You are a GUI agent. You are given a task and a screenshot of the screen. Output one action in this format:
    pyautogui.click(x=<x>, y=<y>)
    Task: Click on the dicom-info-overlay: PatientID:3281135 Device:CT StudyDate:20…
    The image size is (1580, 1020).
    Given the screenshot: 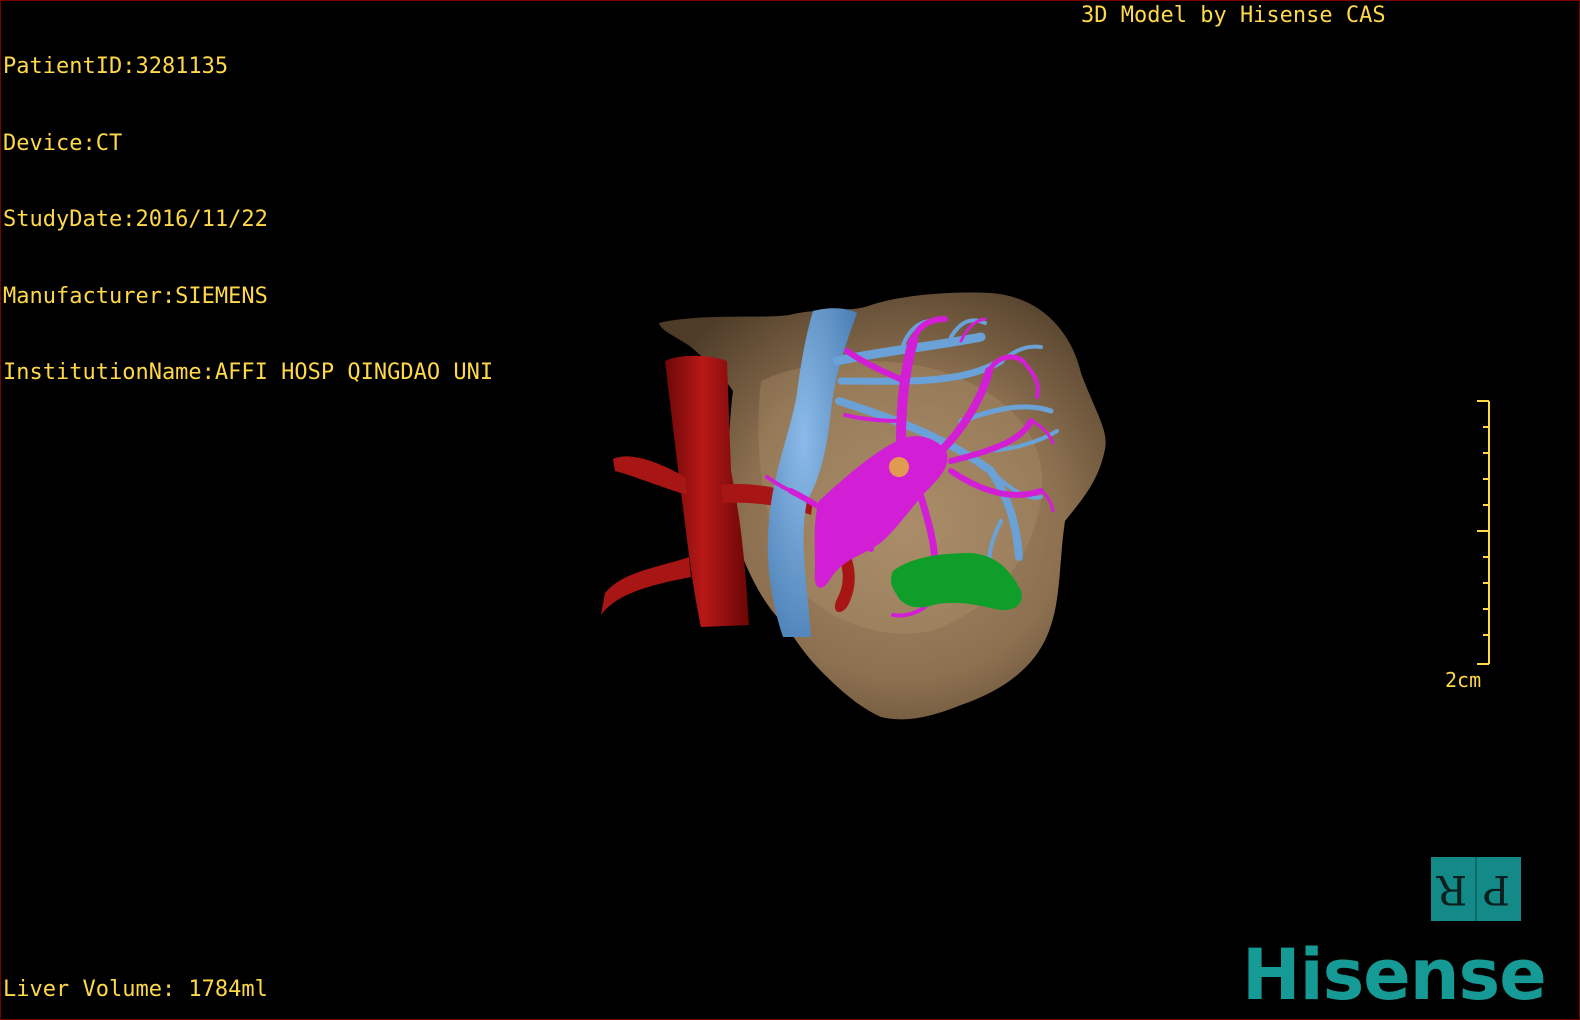 What is the action you would take?
    pyautogui.click(x=248, y=220)
    